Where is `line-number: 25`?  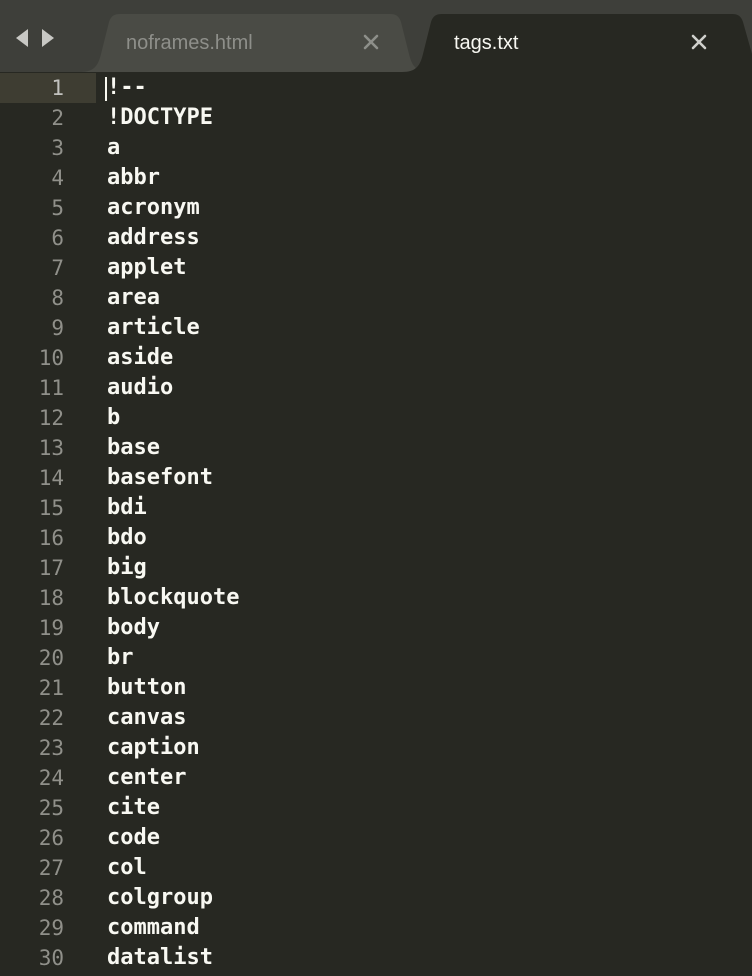
line-number: 25 is located at coordinates (51, 808).